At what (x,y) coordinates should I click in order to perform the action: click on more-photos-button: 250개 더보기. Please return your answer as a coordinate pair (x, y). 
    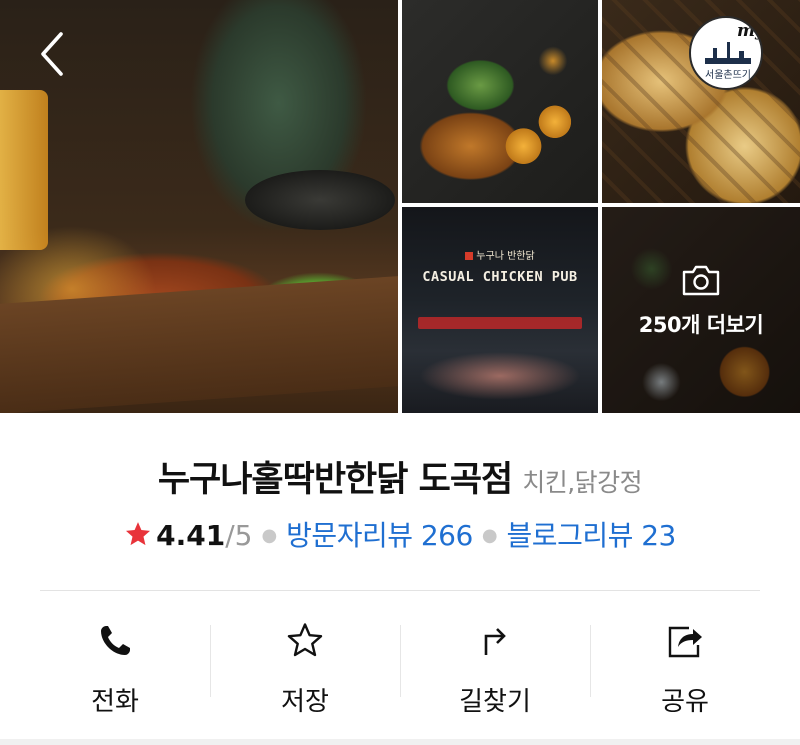
    Looking at the image, I should click on (701, 301).